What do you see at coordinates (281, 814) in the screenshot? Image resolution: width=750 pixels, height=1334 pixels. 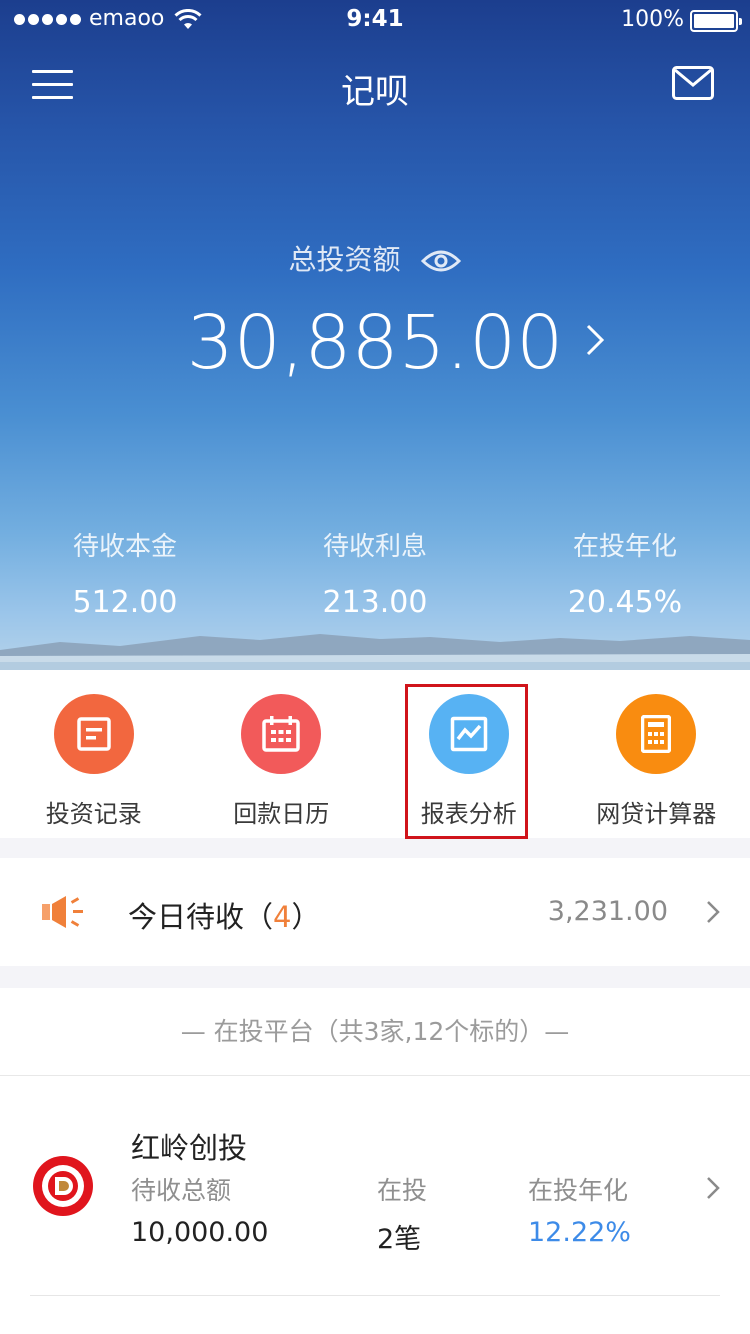 I see `quick-action-label: 回款日历` at bounding box center [281, 814].